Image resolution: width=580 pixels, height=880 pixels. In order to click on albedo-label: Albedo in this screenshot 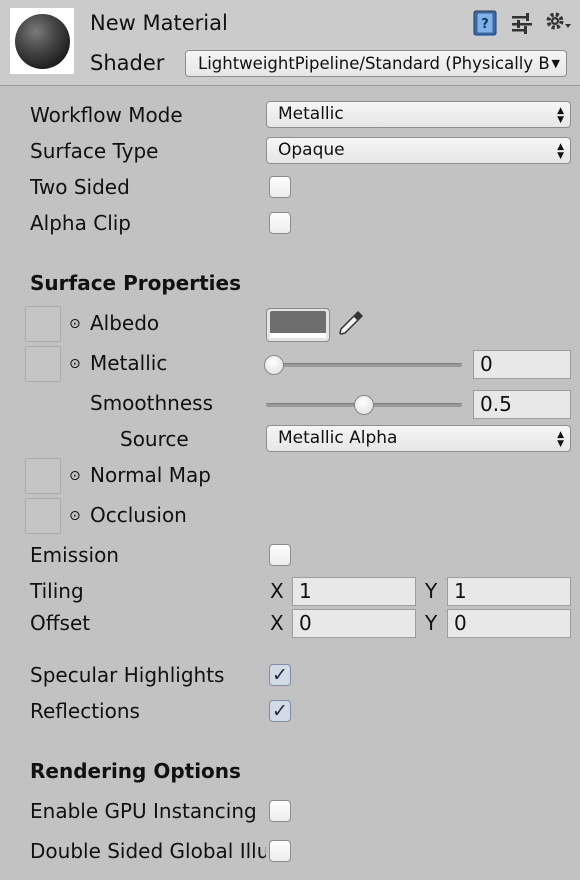, I will do `click(125, 323)`.